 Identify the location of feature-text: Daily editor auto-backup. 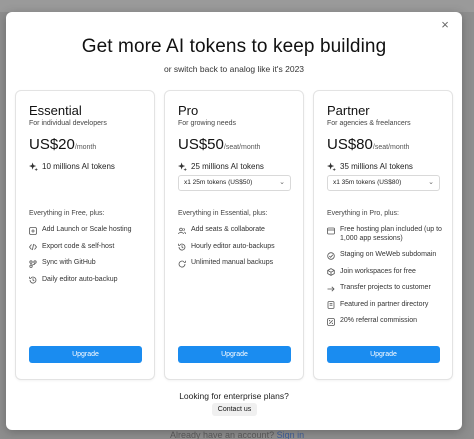
(80, 279).